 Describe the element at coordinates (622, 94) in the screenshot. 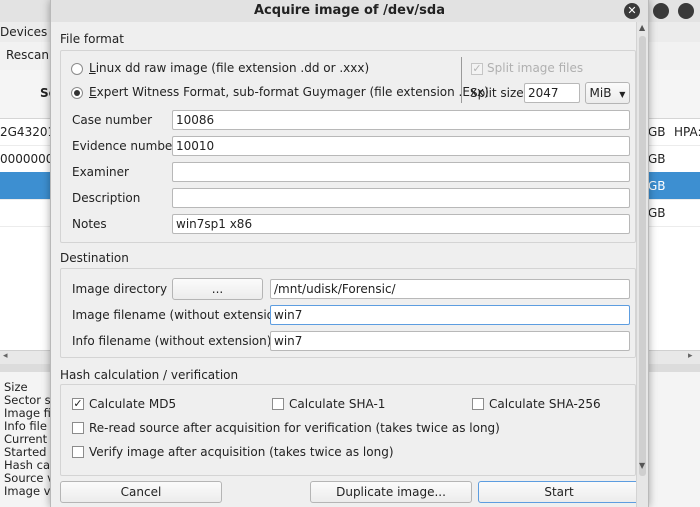

I see `chevron-down-icon: ▼` at that location.